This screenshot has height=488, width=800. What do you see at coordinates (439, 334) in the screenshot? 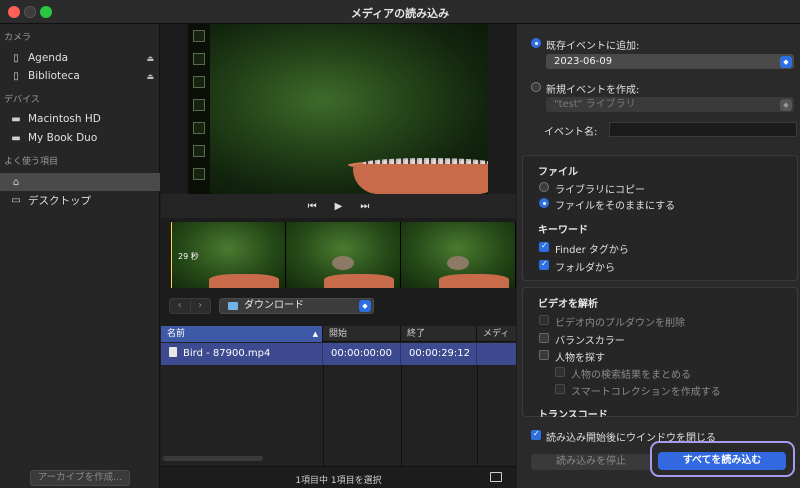
I see `column-header-end: 終了` at bounding box center [439, 334].